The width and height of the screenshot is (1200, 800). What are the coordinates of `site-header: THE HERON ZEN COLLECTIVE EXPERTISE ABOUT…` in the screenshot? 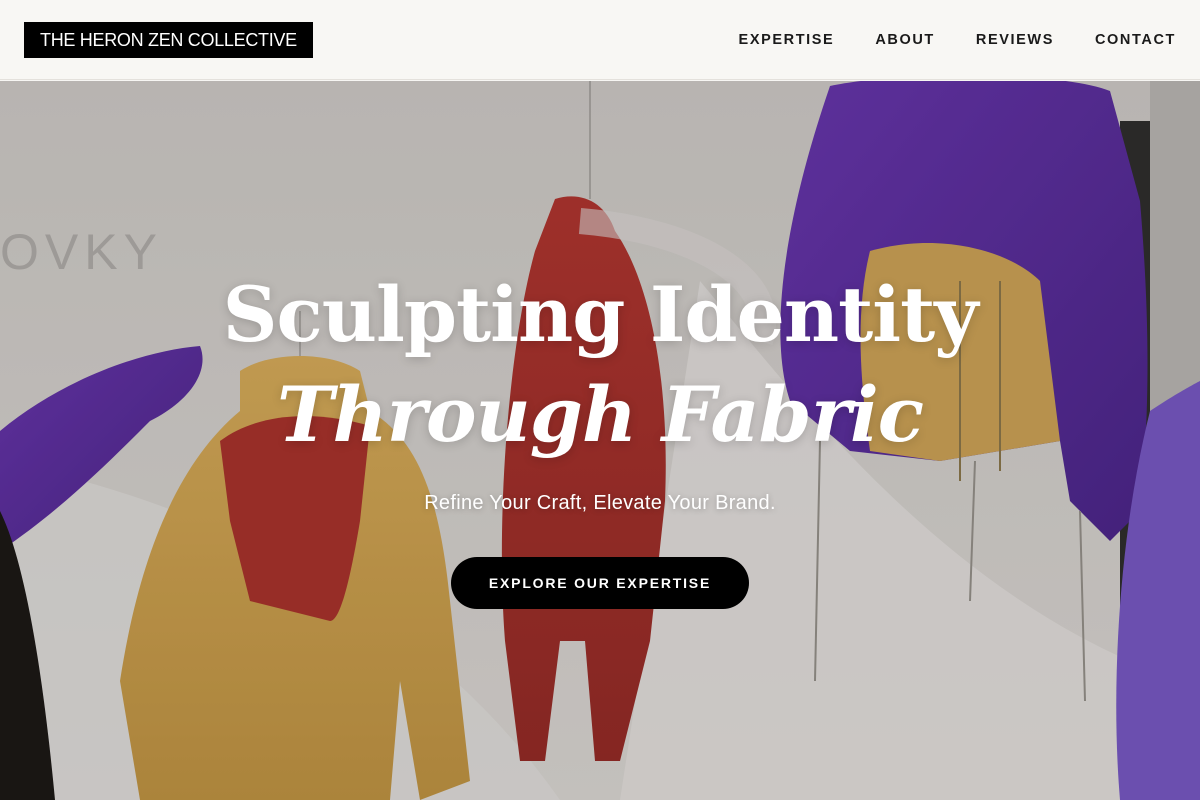 It's located at (600, 40).